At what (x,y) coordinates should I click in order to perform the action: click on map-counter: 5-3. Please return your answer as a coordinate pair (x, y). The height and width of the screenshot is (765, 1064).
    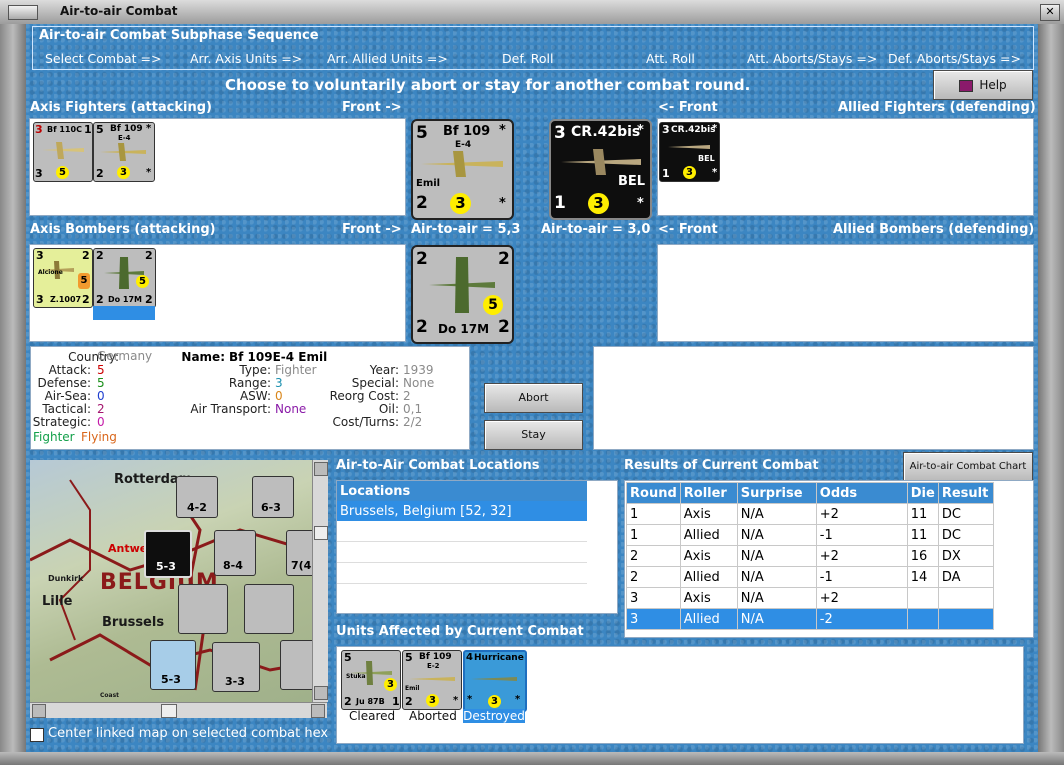
    Looking at the image, I should click on (173, 665).